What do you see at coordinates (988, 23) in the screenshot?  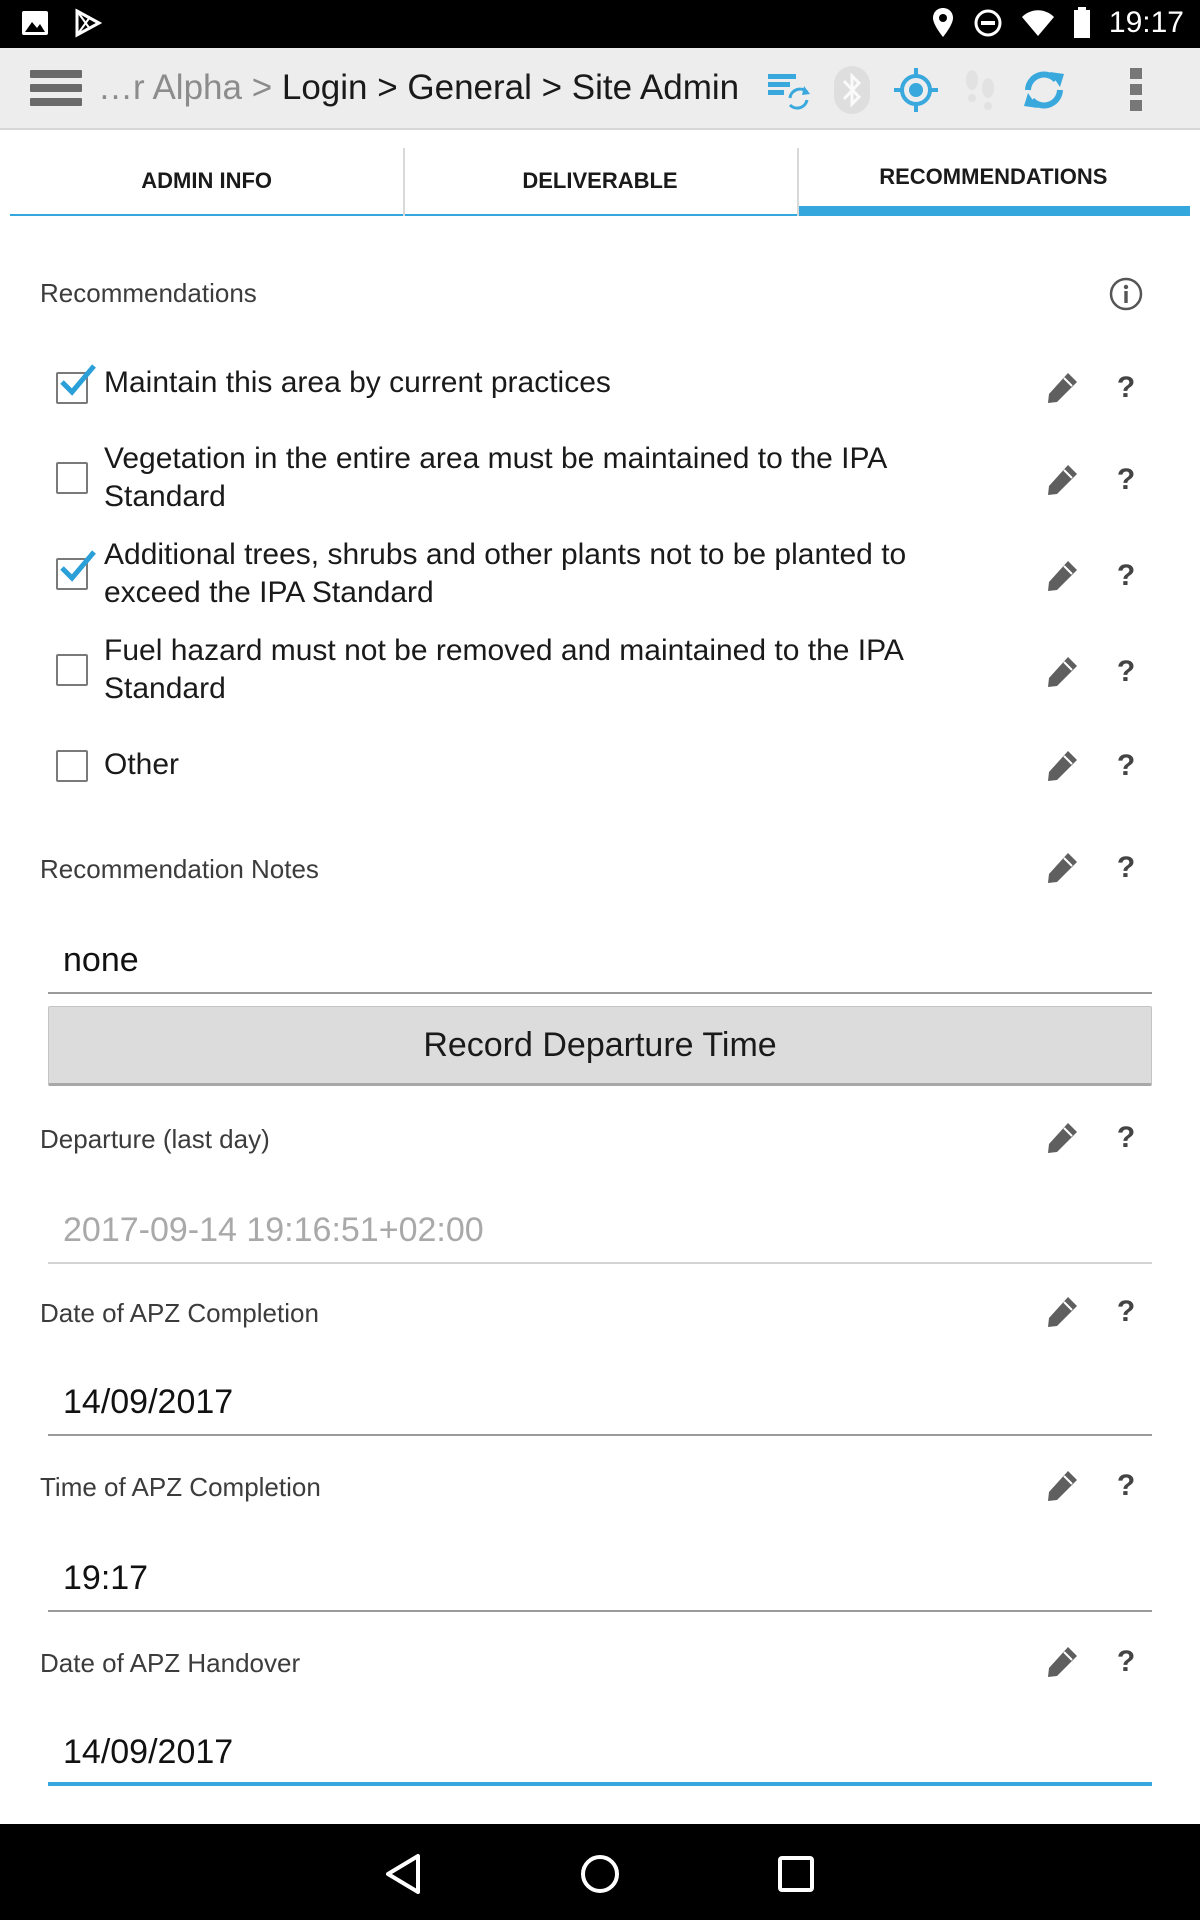 I see `do-not-disturb-icon` at bounding box center [988, 23].